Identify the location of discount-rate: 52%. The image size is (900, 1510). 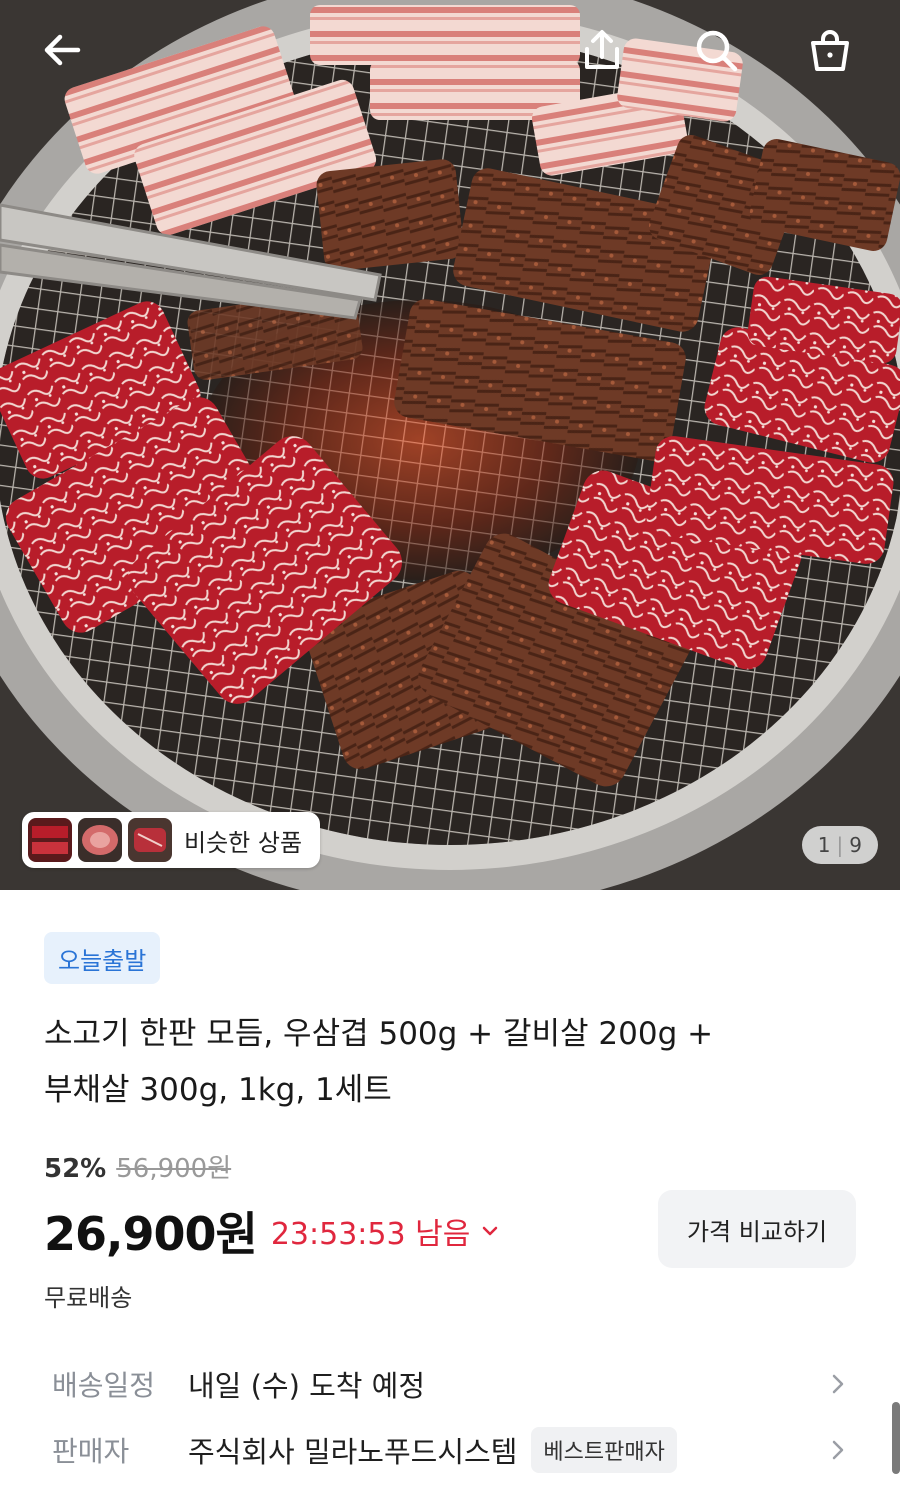
(75, 1169).